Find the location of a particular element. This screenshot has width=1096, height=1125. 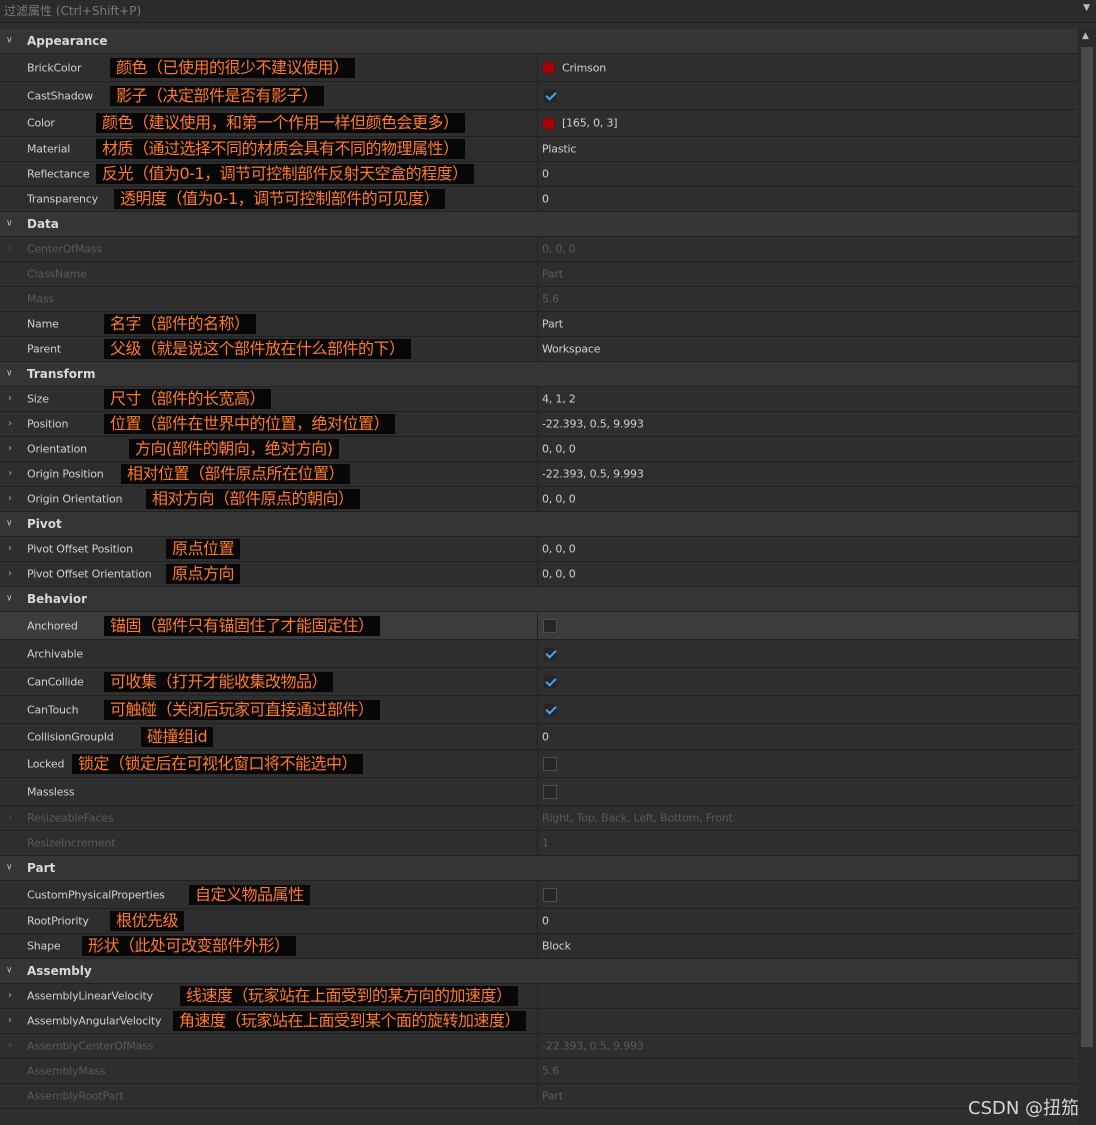

property-row-customphysicalproperties: CustomPhysicalProperties 自定义物品属性 is located at coordinates (539, 895).